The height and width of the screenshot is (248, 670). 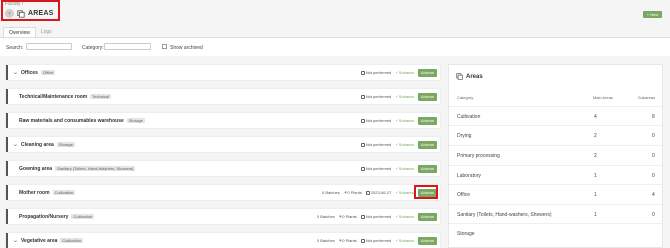 What do you see at coordinates (186, 48) in the screenshot?
I see `show-archived-label: Show archived` at bounding box center [186, 48].